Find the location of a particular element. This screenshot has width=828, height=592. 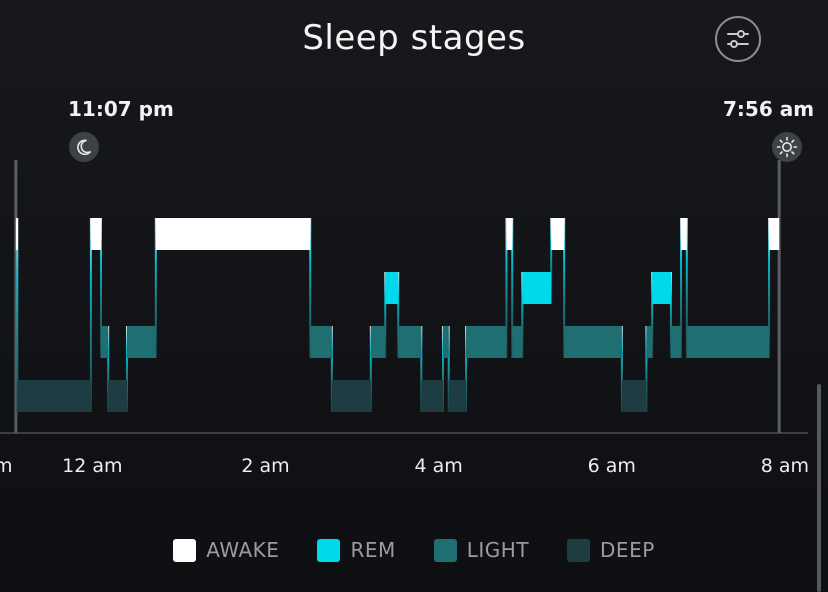

legend-label: DEEP is located at coordinates (627, 550).